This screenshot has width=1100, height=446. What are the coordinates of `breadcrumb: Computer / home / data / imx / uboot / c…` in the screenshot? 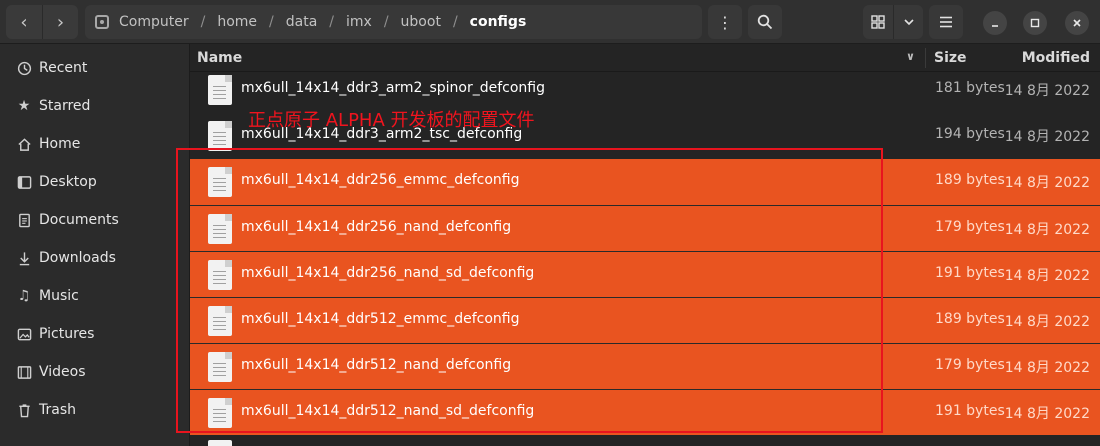 It's located at (393, 22).